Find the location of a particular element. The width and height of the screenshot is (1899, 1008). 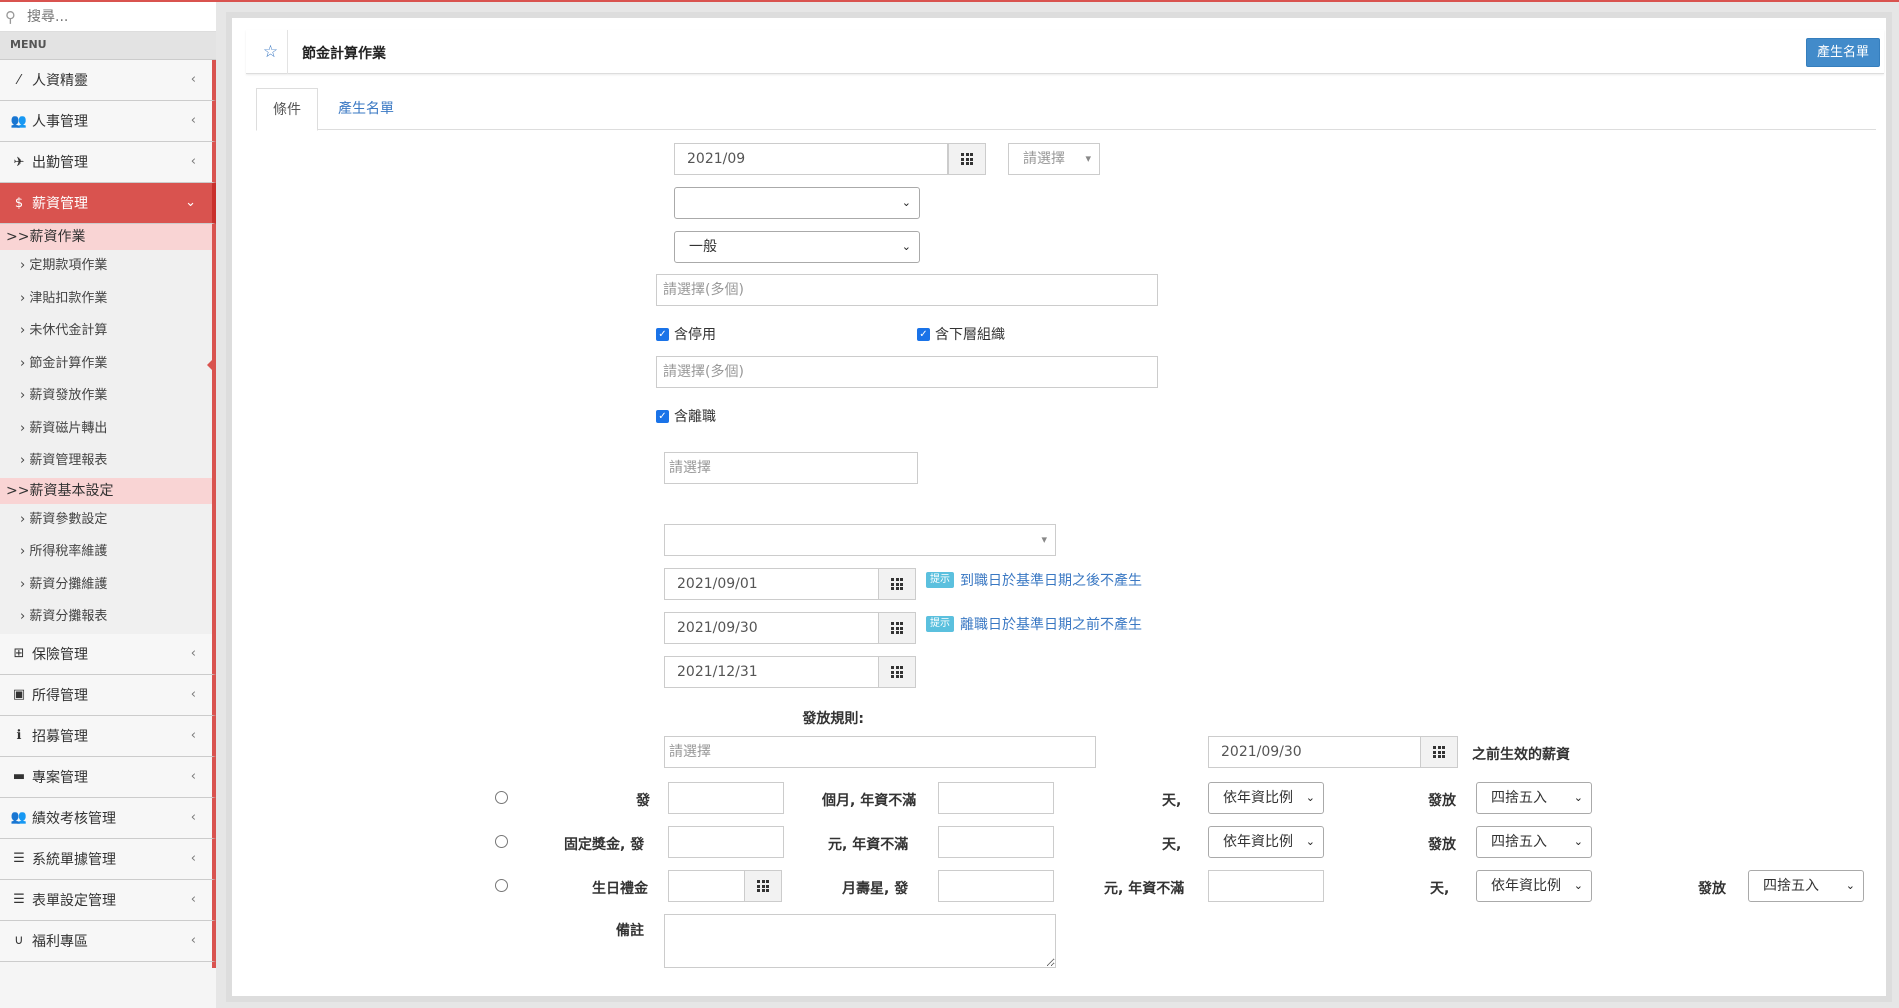

sidebar-group-payroll-settings: >>薪資基本設定 is located at coordinates (108, 490).